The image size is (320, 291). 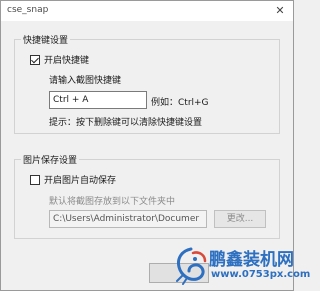 I want to click on autosave-checkbox-row: 开启图片自动保存, so click(x=73, y=179).